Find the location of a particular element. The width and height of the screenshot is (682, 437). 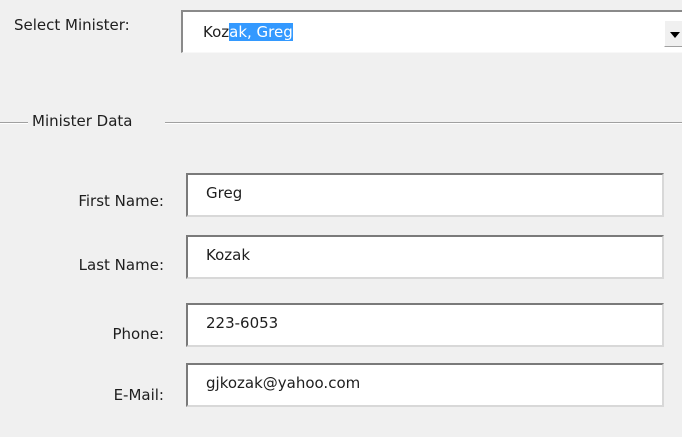

group-divider-right is located at coordinates (423, 123).